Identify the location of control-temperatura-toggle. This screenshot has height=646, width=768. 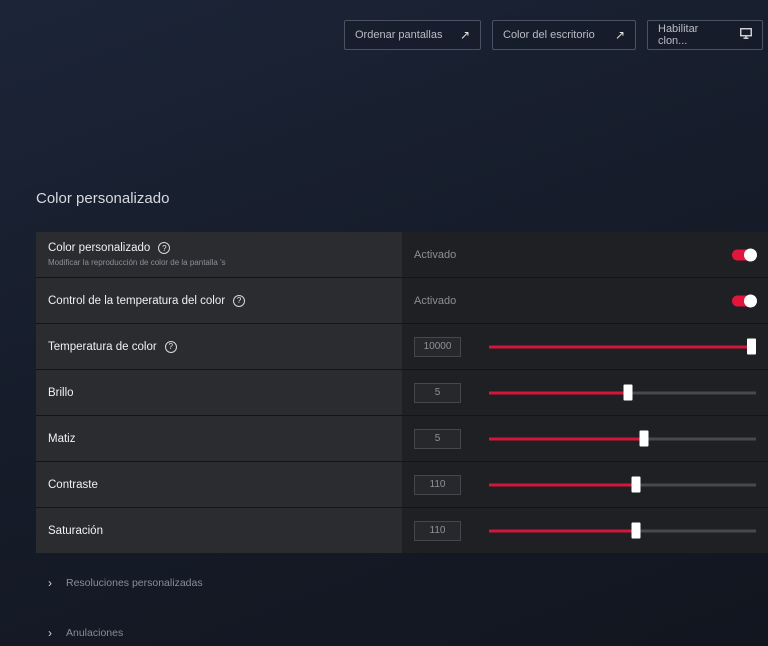
(744, 300).